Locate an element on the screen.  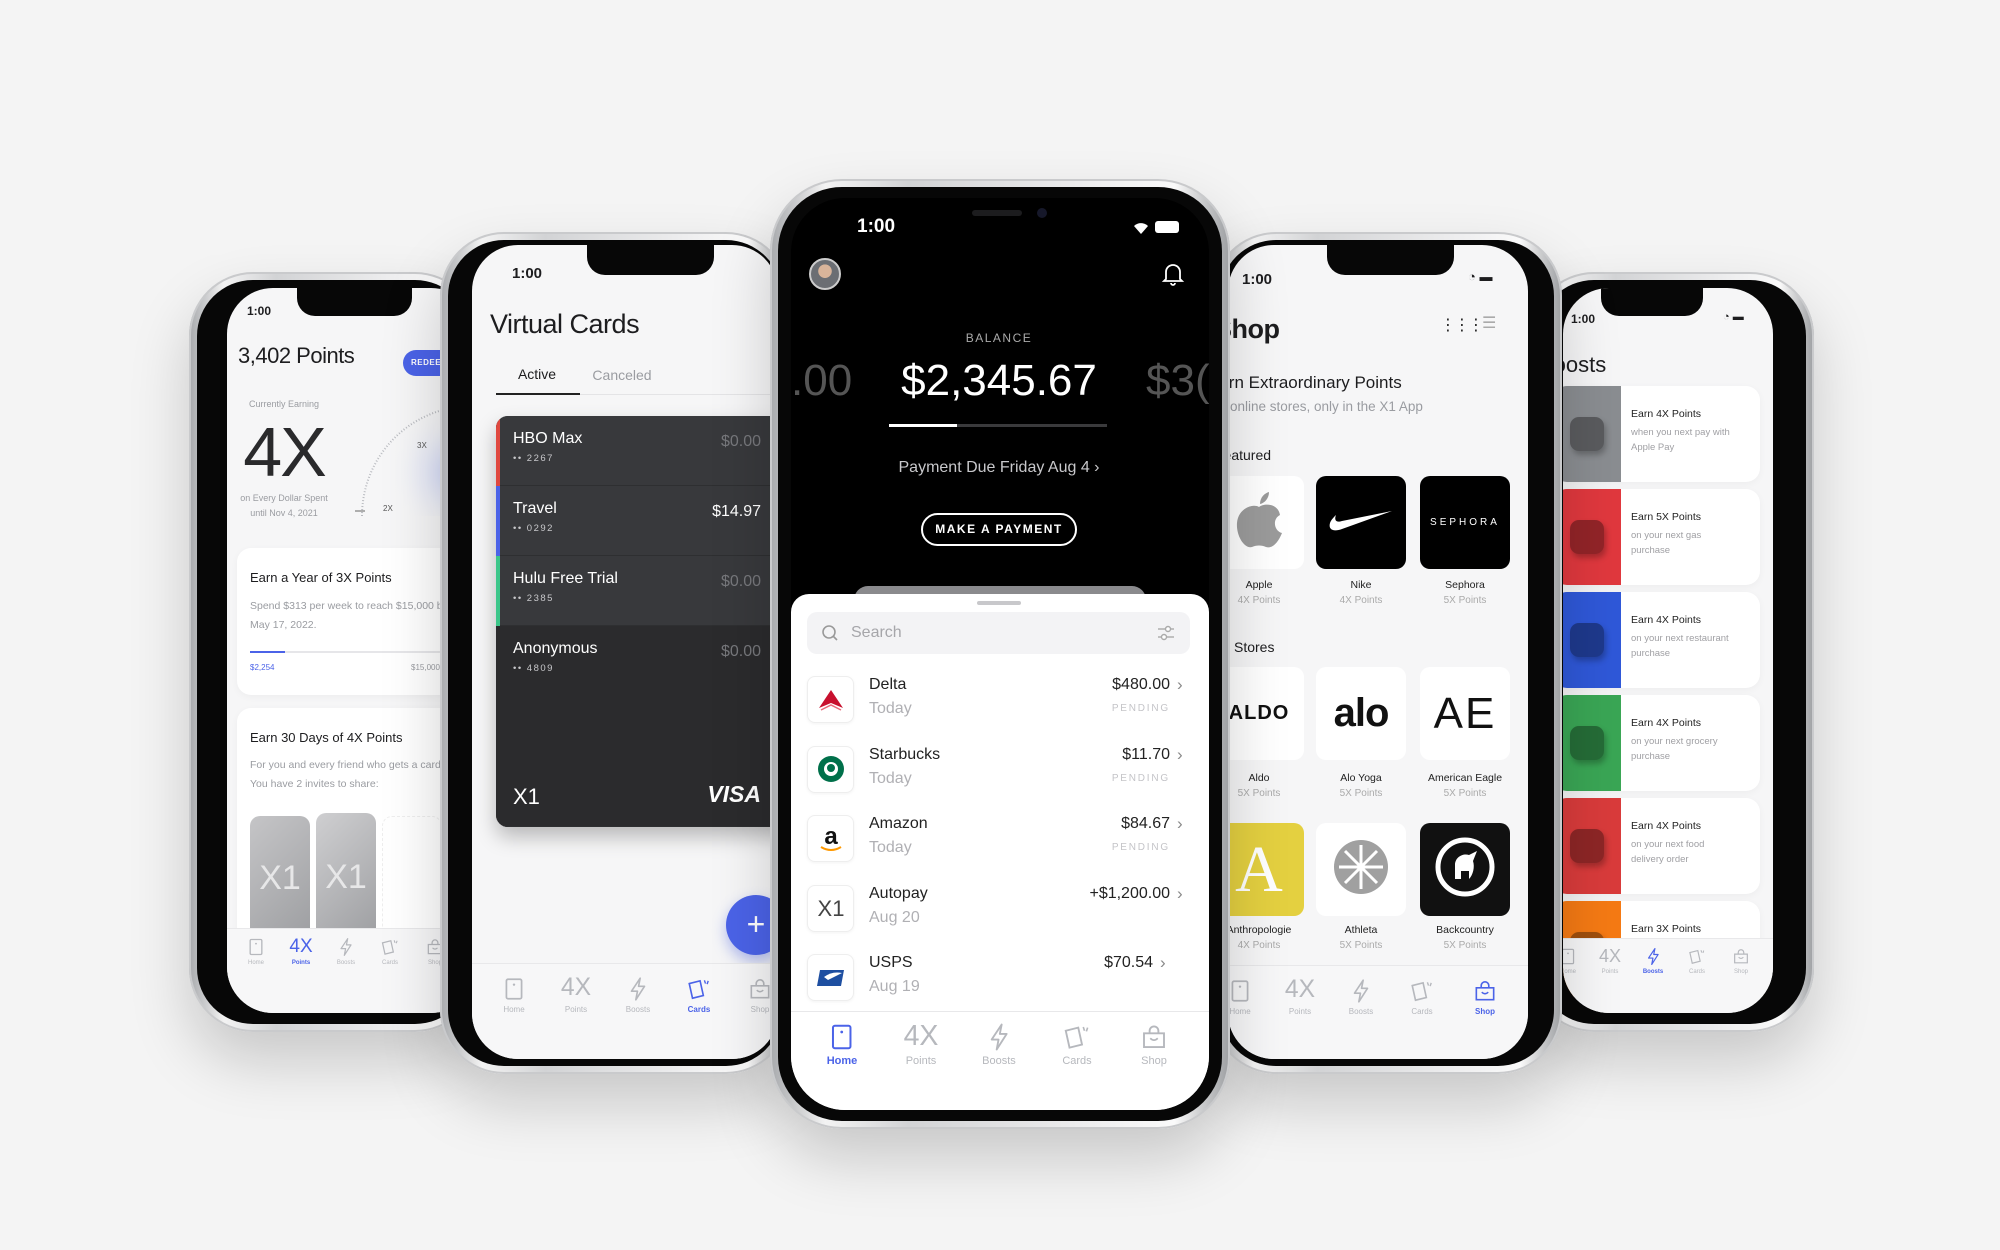
store-tile: alo is located at coordinates (1361, 713).